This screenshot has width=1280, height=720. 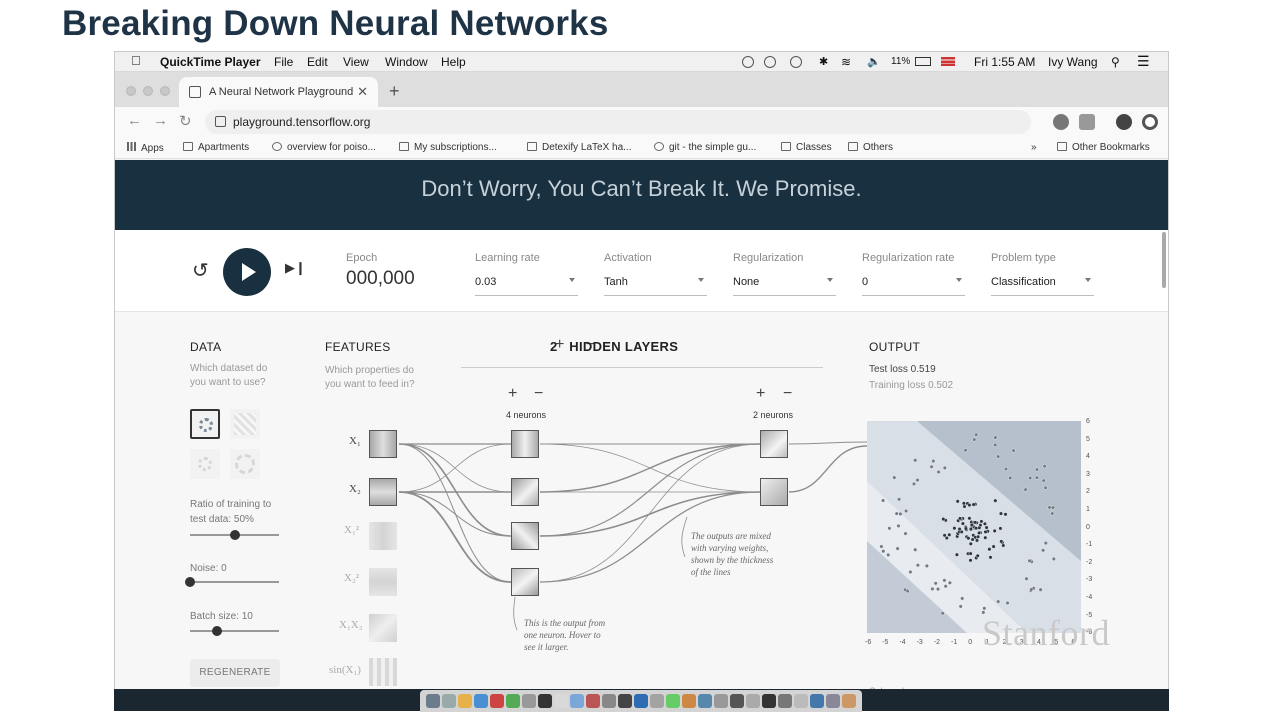 What do you see at coordinates (1073, 62) in the screenshot?
I see `menu-user: Ivy Wang` at bounding box center [1073, 62].